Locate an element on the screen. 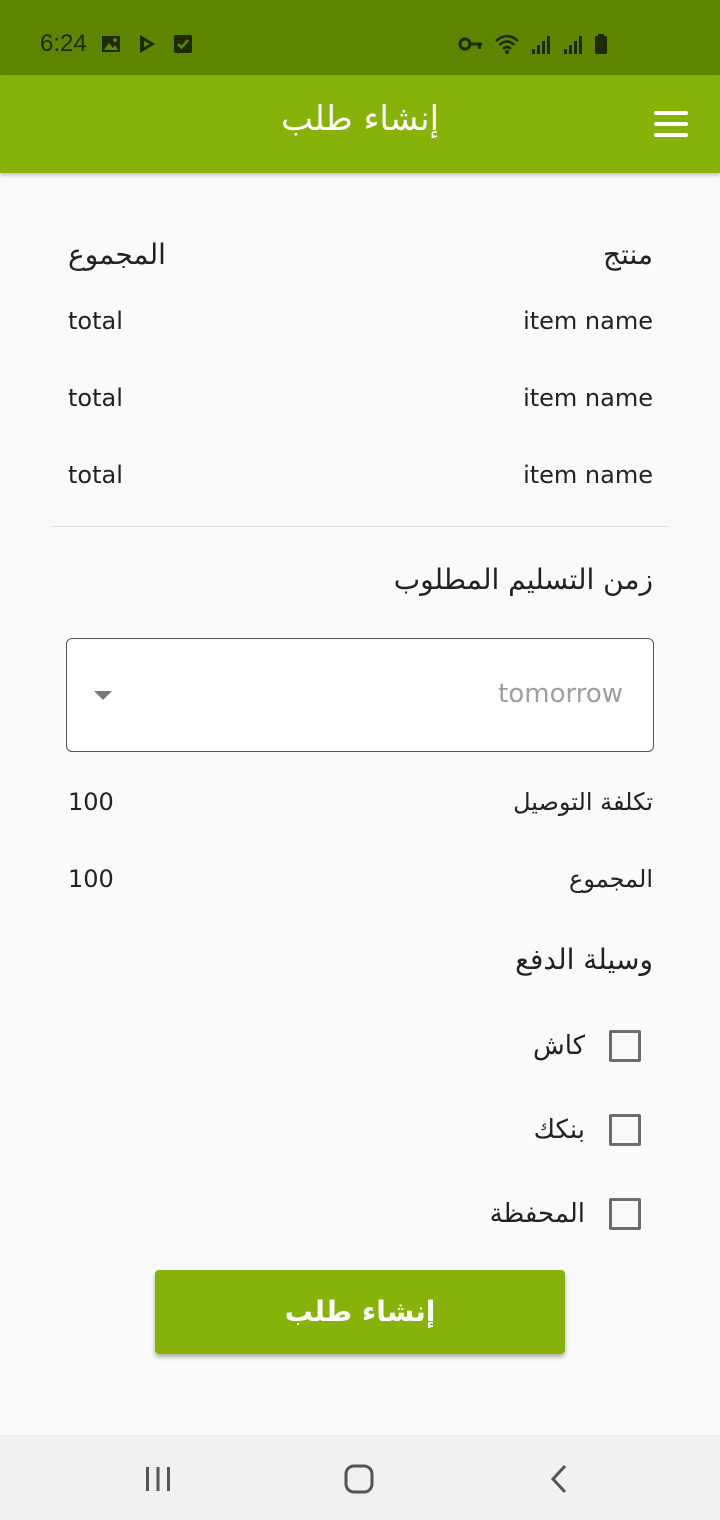 The image size is (720, 1520). page-title: إنشاء طلب is located at coordinates (360, 119).